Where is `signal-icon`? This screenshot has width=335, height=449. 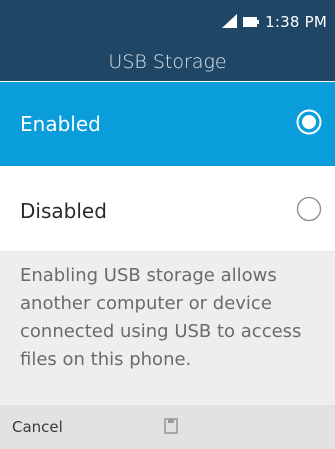
signal-icon is located at coordinates (230, 22).